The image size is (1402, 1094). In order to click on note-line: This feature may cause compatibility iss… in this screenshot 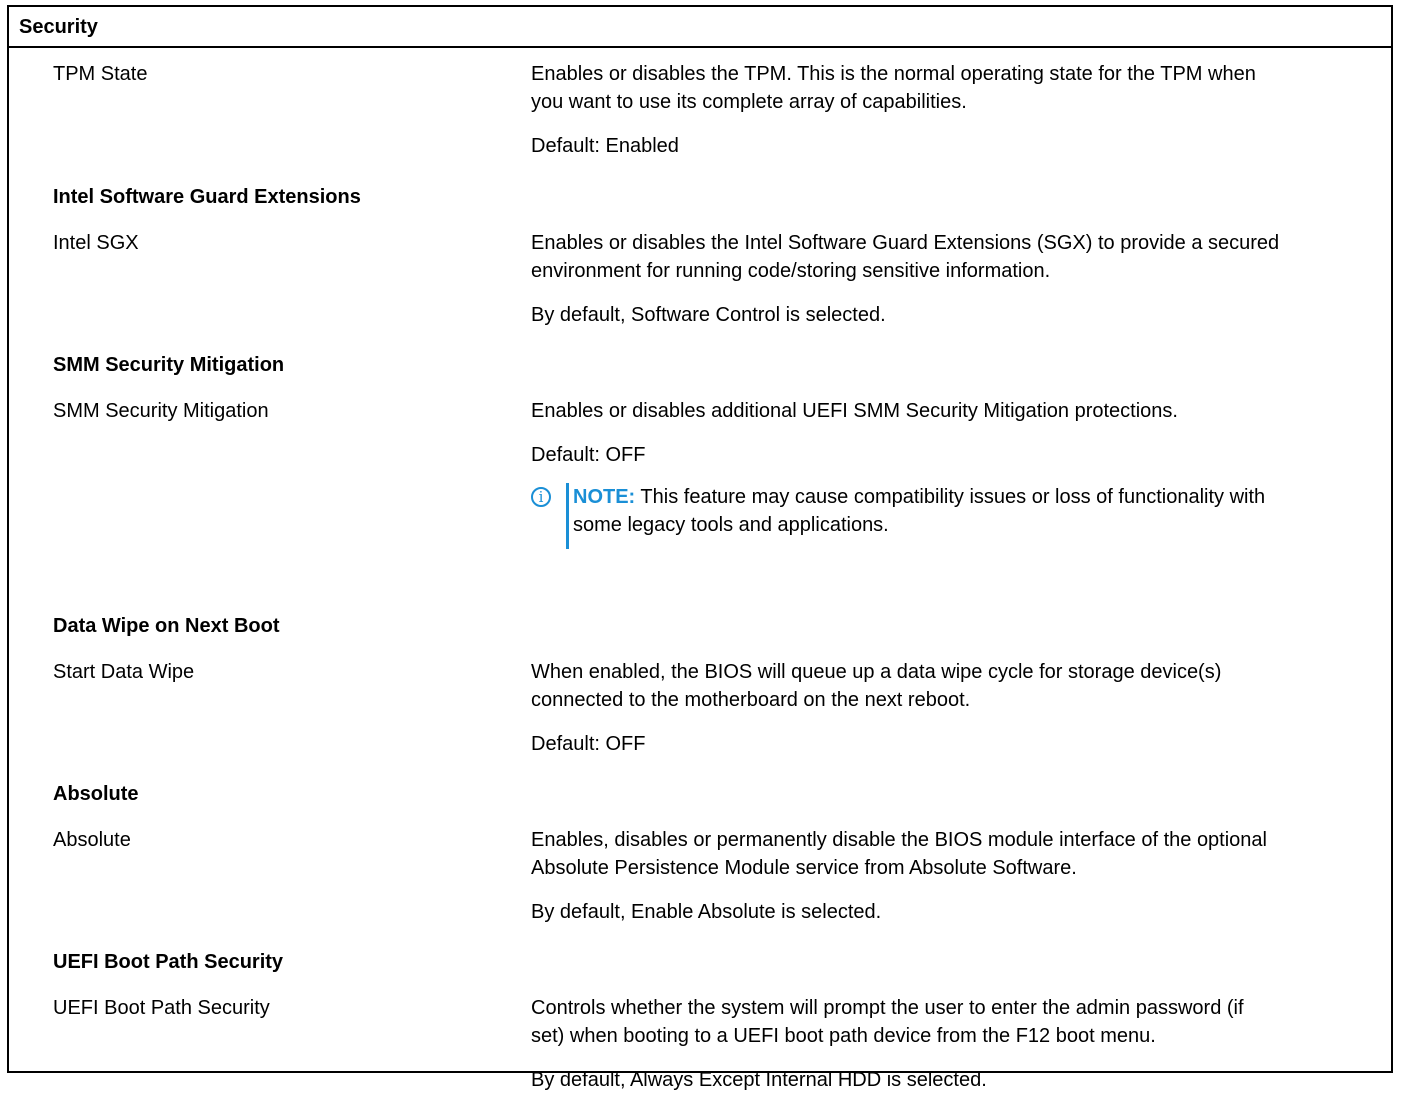, I will do `click(953, 497)`.